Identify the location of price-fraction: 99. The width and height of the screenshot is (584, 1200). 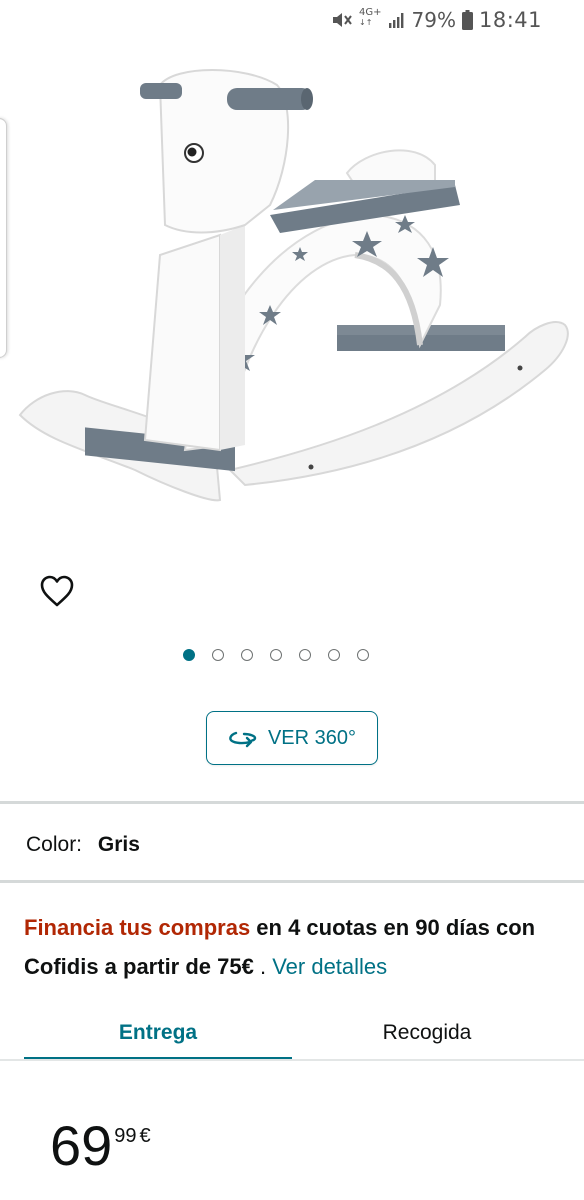
(125, 1136).